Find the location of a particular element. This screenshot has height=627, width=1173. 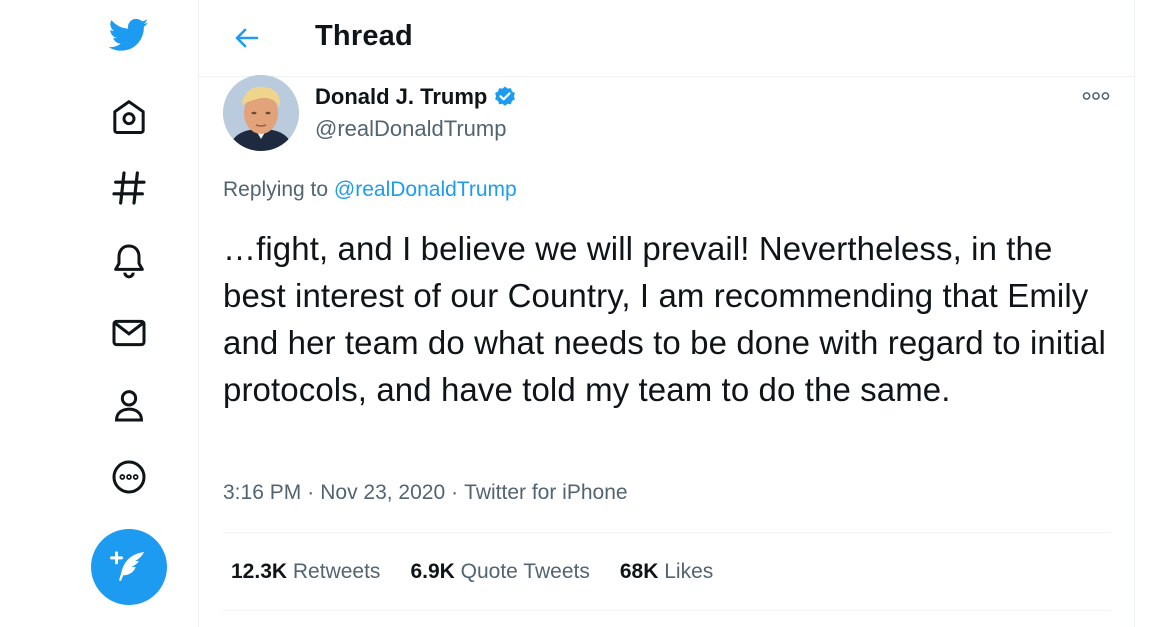

likes-count: 68K is located at coordinates (639, 571).